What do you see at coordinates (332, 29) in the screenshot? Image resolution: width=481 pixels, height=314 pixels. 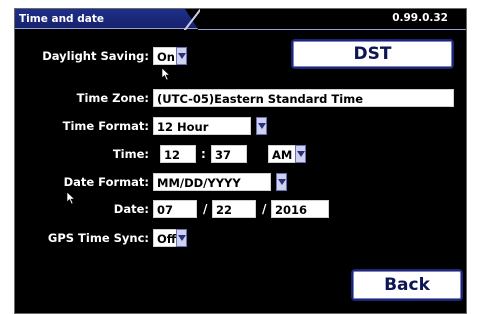 I see `header-divider` at bounding box center [332, 29].